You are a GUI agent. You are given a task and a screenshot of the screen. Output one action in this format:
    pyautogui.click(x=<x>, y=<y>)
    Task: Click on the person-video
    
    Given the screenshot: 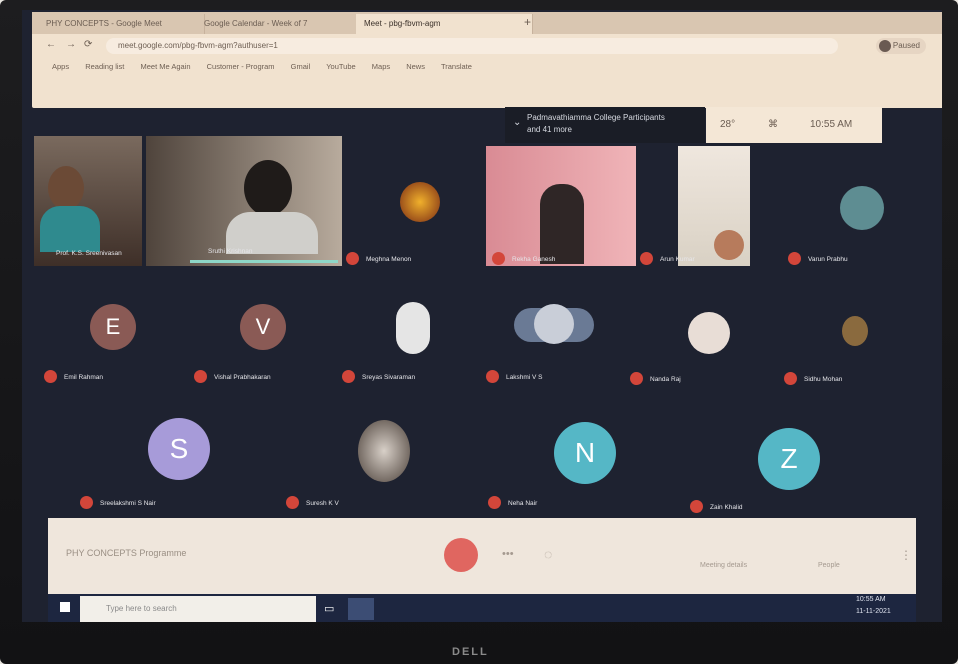 What is the action you would take?
    pyautogui.click(x=66, y=188)
    